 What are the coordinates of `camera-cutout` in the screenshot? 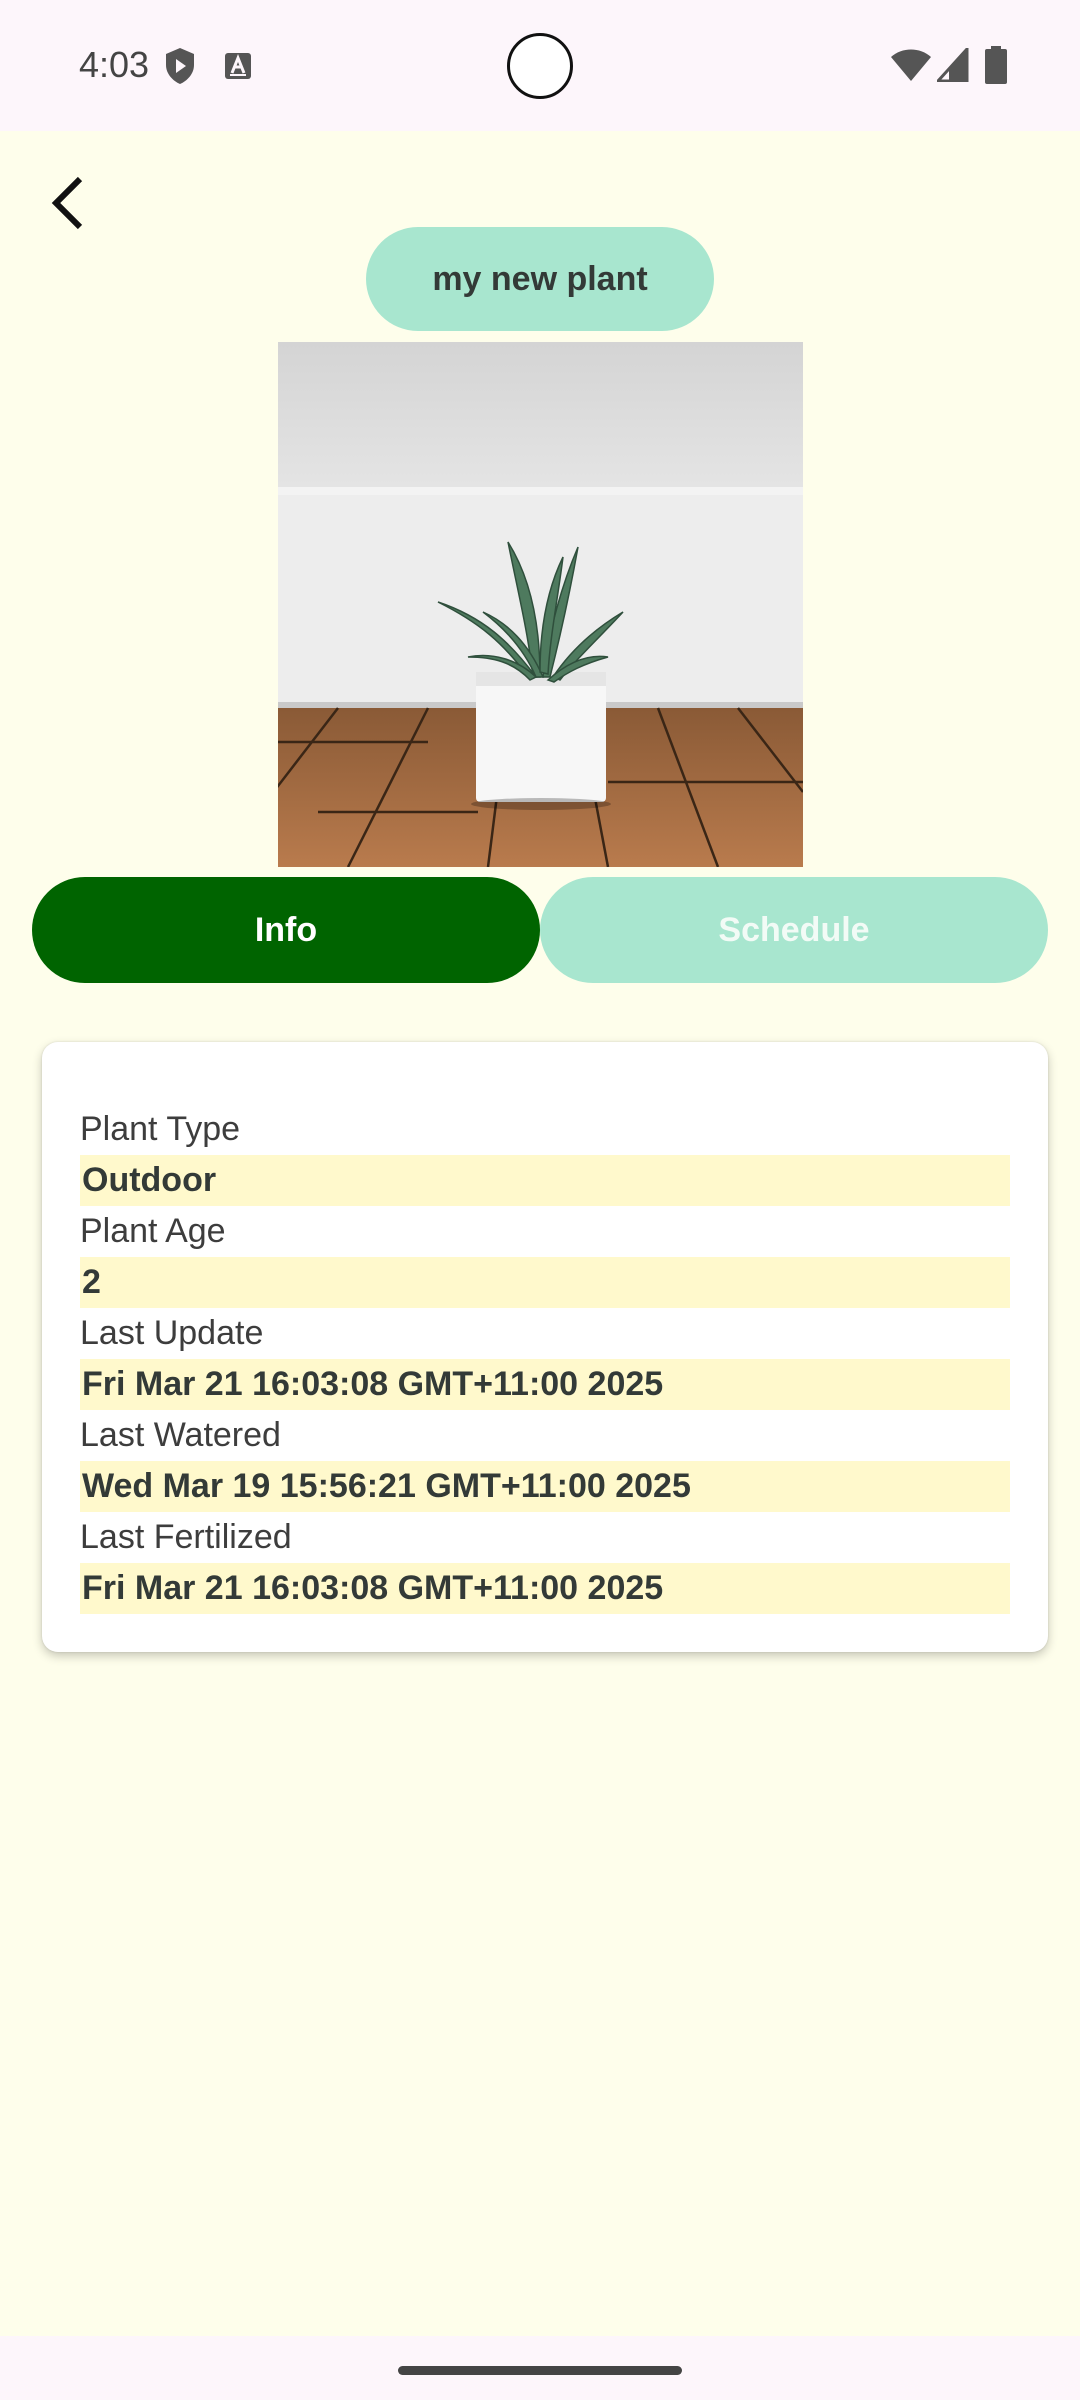 It's located at (540, 66).